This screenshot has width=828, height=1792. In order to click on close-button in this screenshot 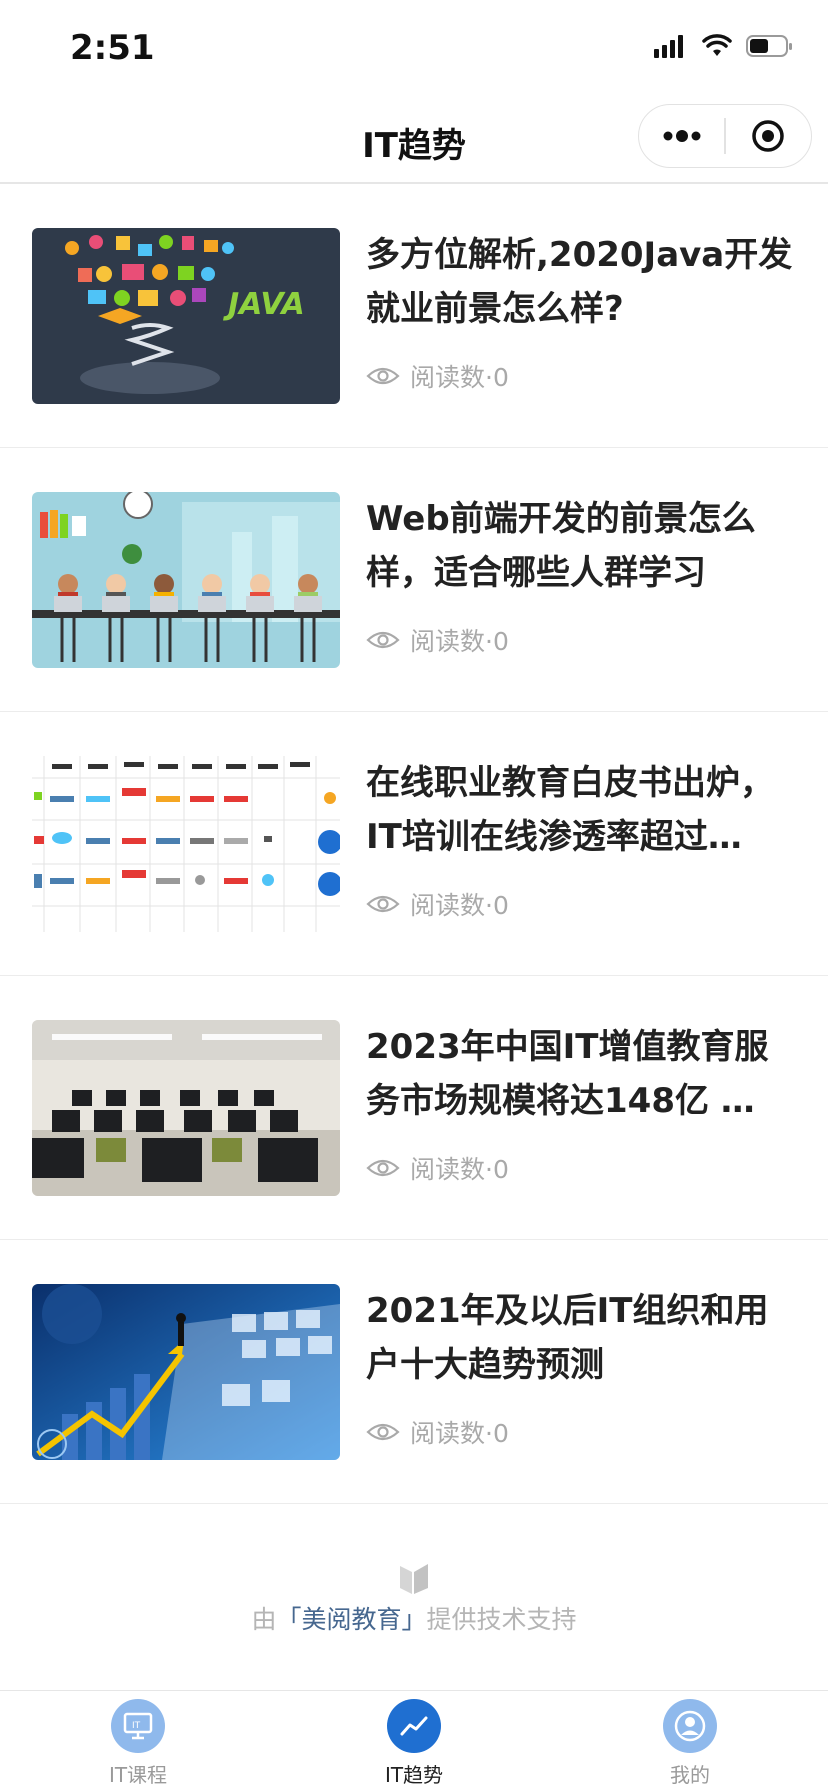, I will do `click(768, 136)`.